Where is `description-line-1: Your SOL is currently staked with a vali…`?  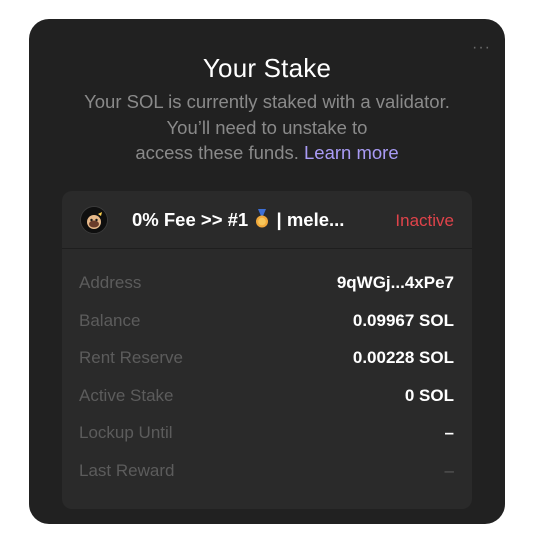
description-line-1: Your SOL is currently staked with a vali… is located at coordinates (267, 101).